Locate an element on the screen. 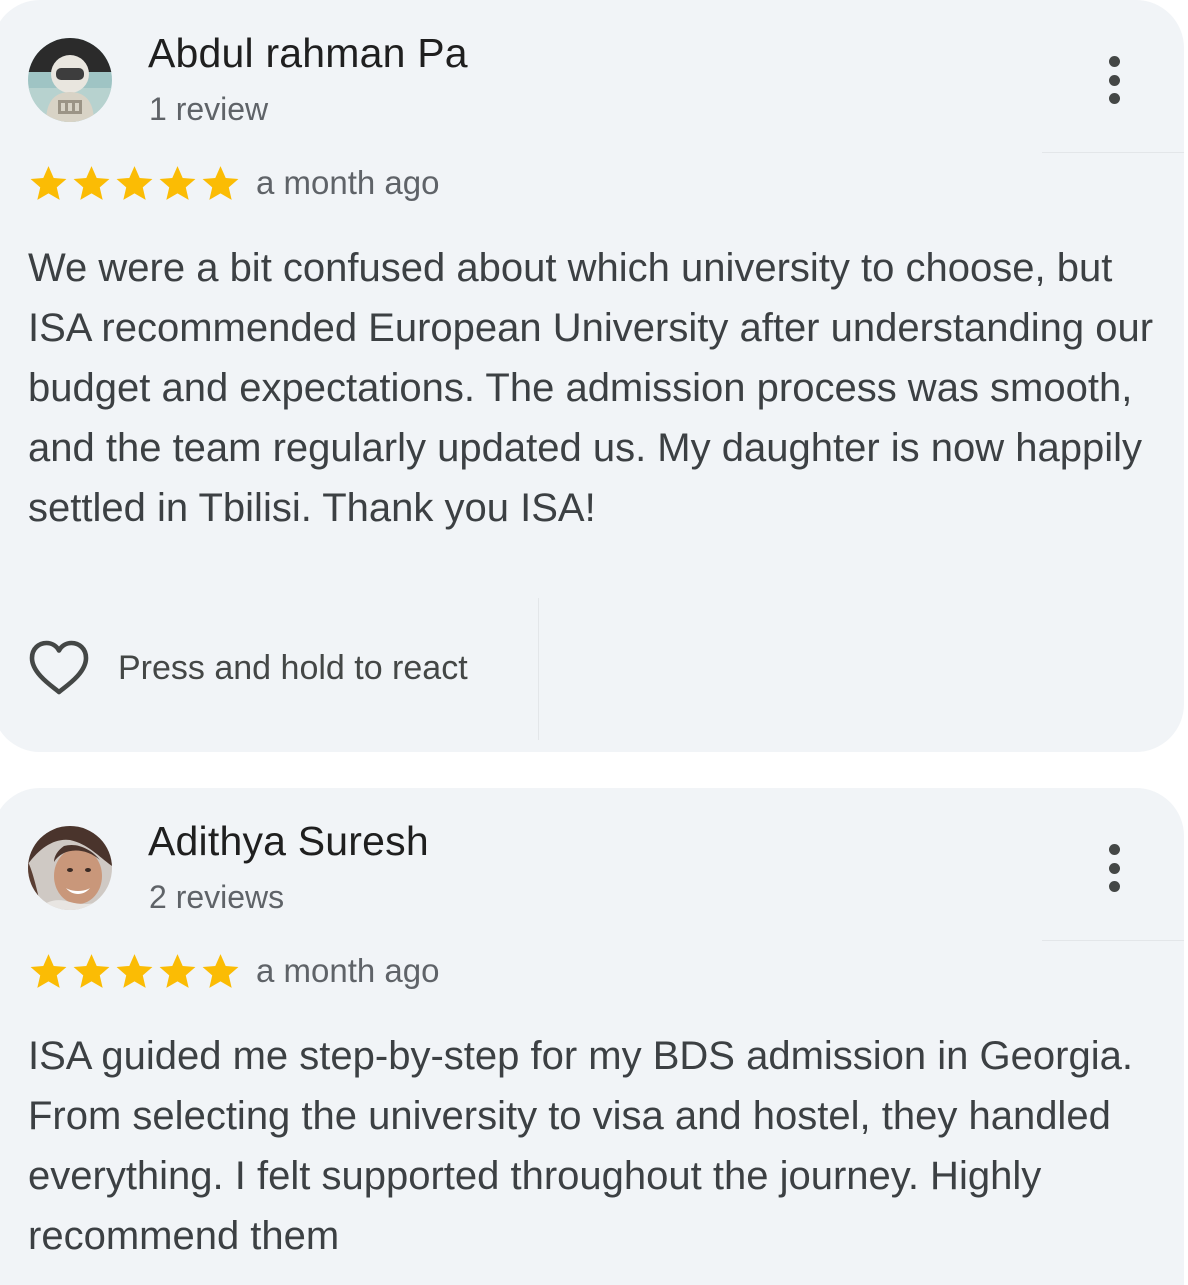  heart-outline-icon is located at coordinates (59, 667).